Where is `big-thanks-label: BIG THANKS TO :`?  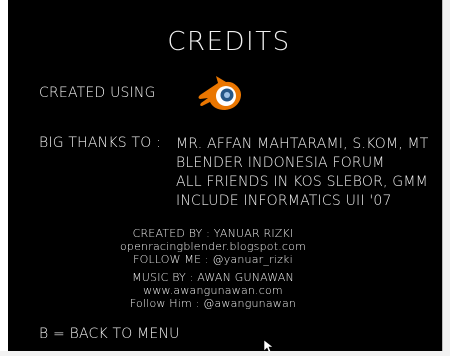
big-thanks-label: BIG THANKS TO : is located at coordinates (100, 143).